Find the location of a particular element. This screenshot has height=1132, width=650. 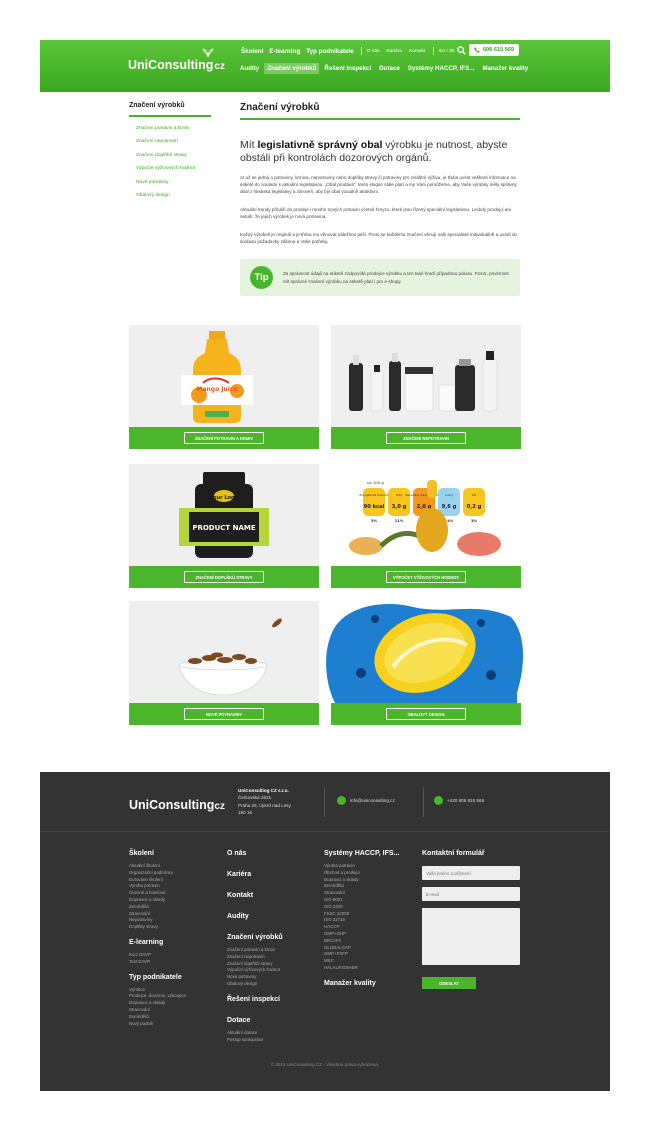

footer-link: MSC is located at coordinates (361, 961).